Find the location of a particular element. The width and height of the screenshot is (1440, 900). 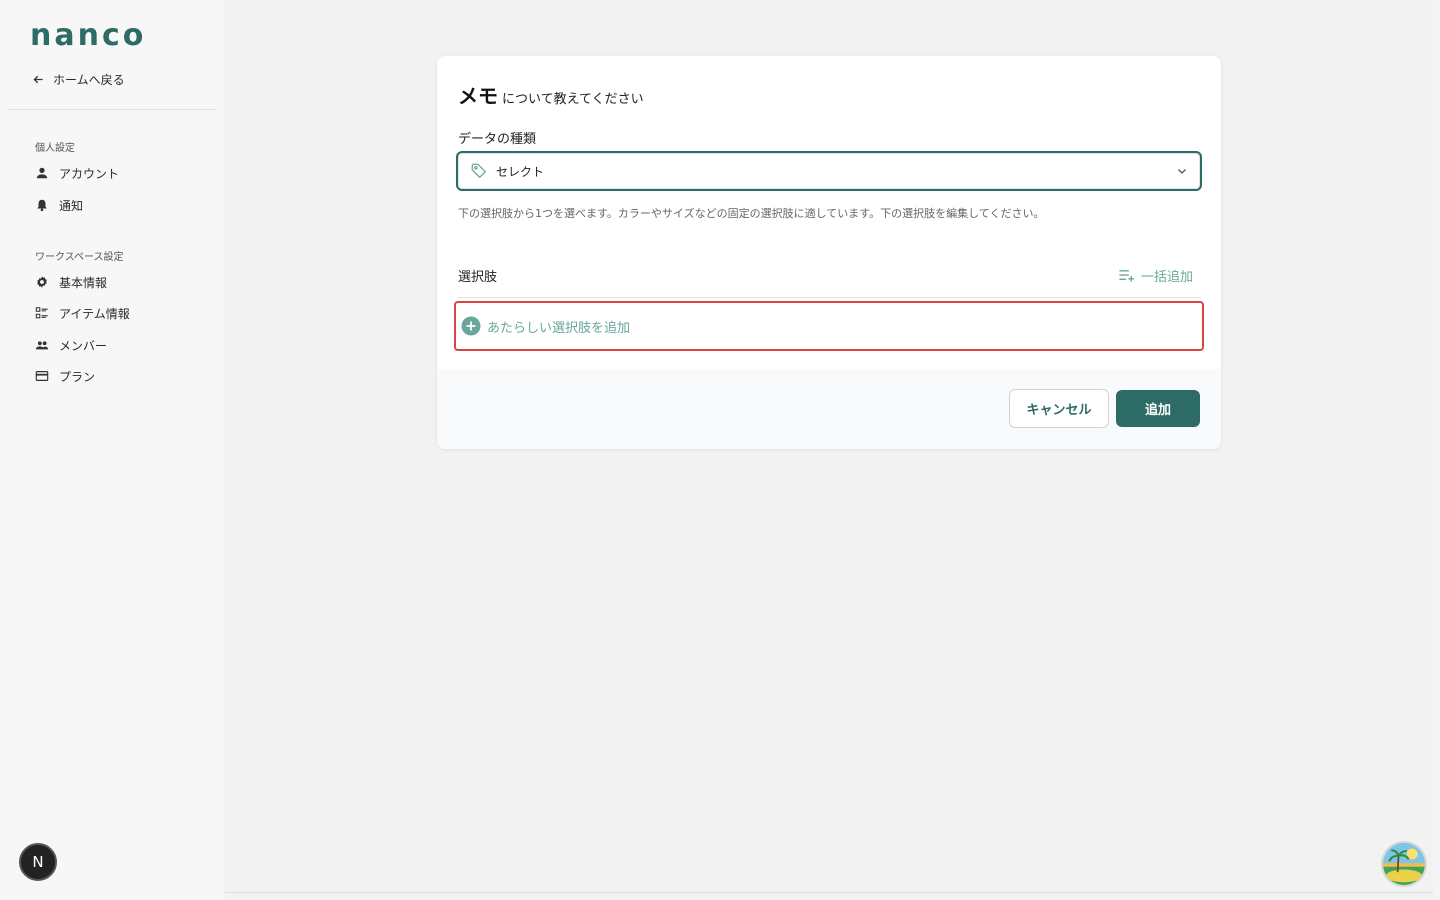

bulk-add-button: 一括追加 is located at coordinates (1155, 275).